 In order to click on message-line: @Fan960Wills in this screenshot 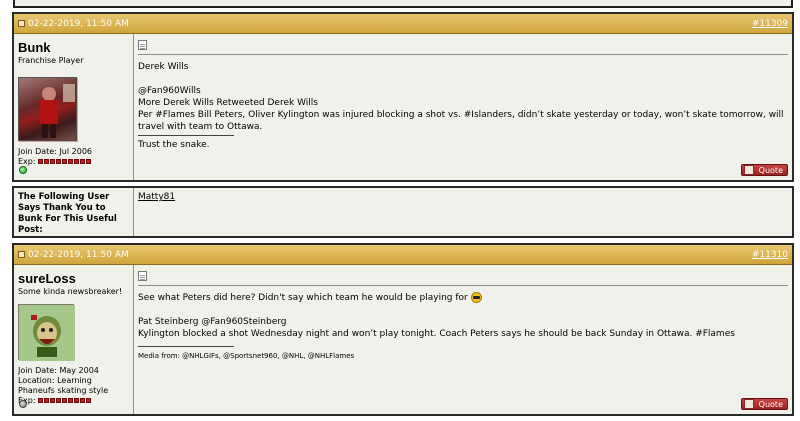, I will do `click(169, 91)`.